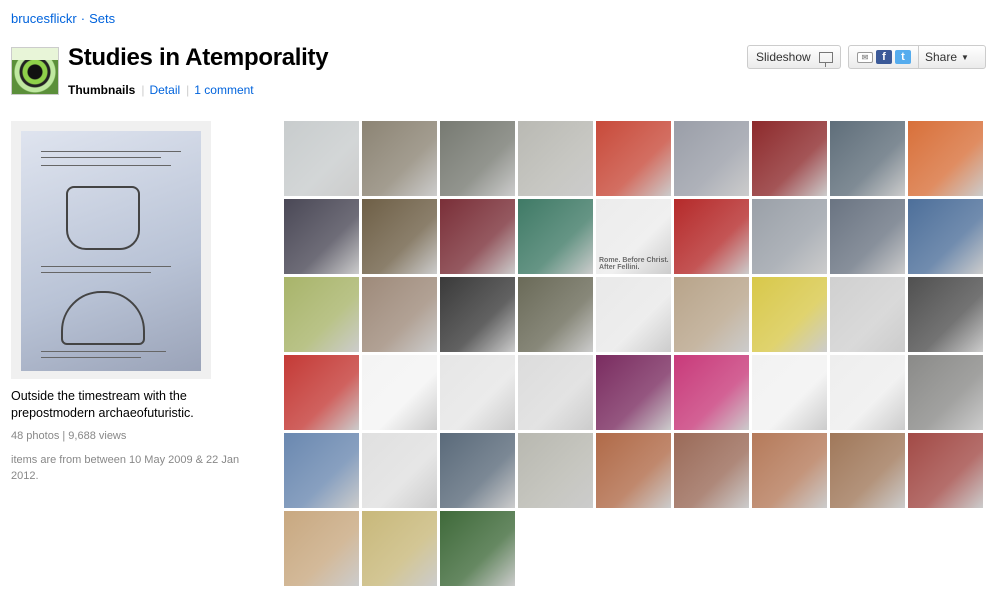  I want to click on slideshow-button: Slideshow, so click(794, 57).